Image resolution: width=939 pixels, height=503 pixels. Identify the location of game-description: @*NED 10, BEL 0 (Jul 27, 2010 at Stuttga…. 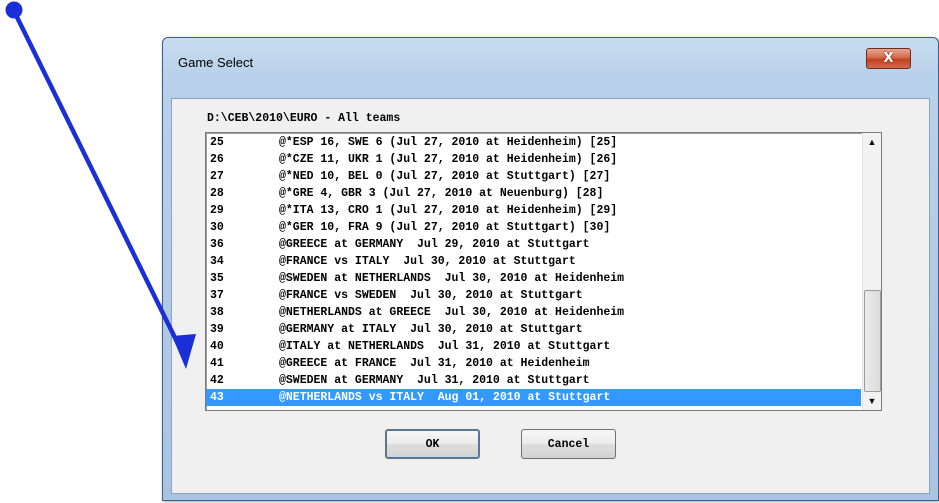
(445, 176).